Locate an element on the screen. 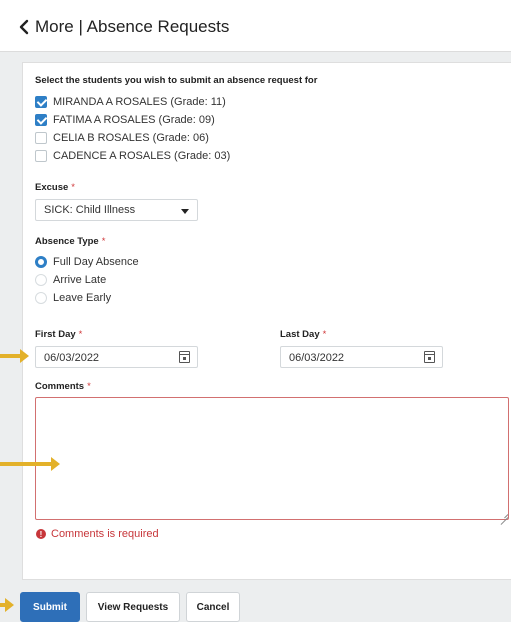  comments-error-message: ! Comments is required is located at coordinates (97, 534).